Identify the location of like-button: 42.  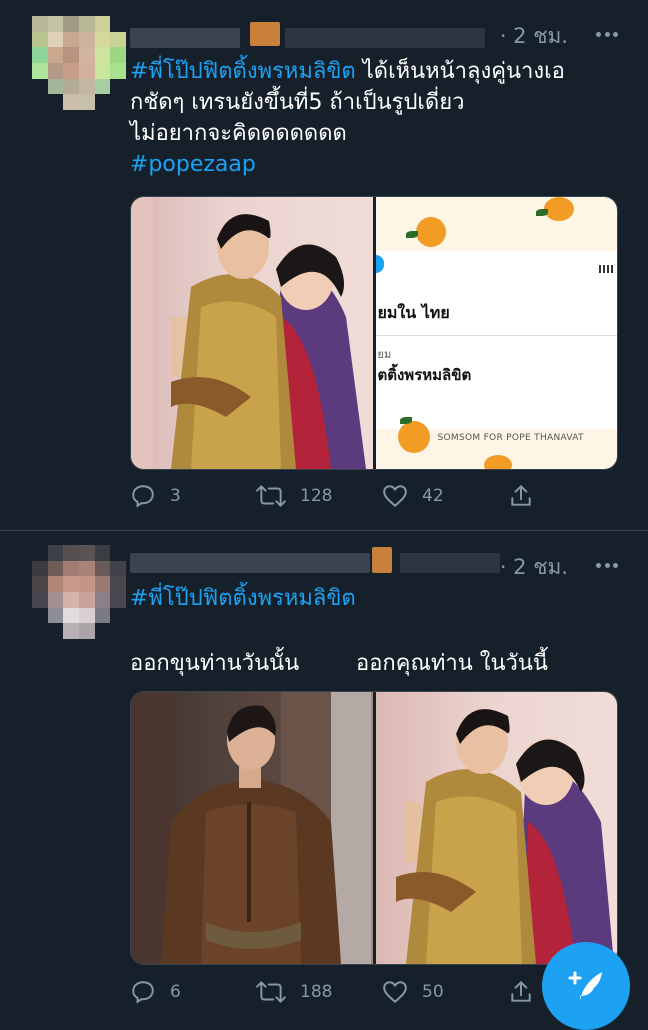
(413, 496).